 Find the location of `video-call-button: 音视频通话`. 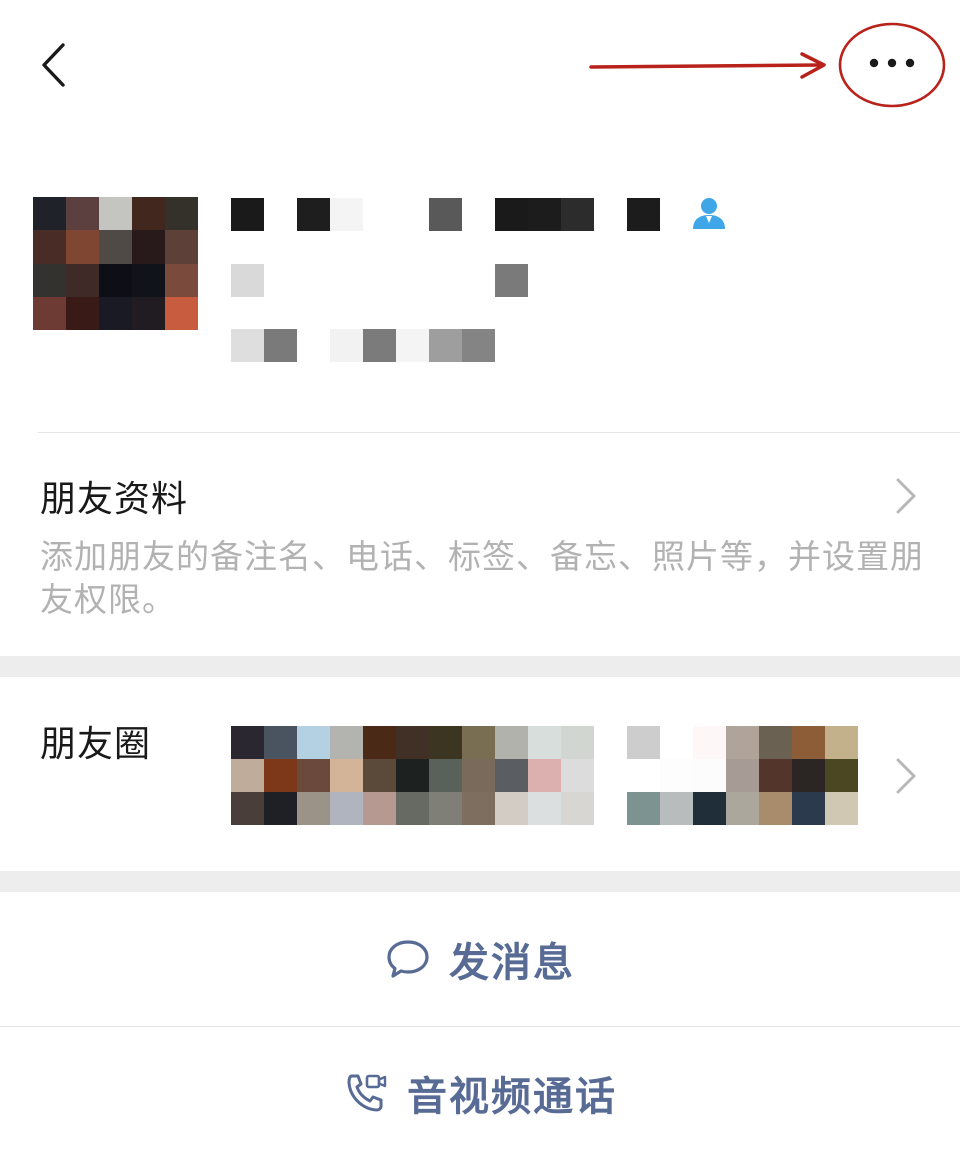

video-call-button: 音视频通话 is located at coordinates (480, 1093).